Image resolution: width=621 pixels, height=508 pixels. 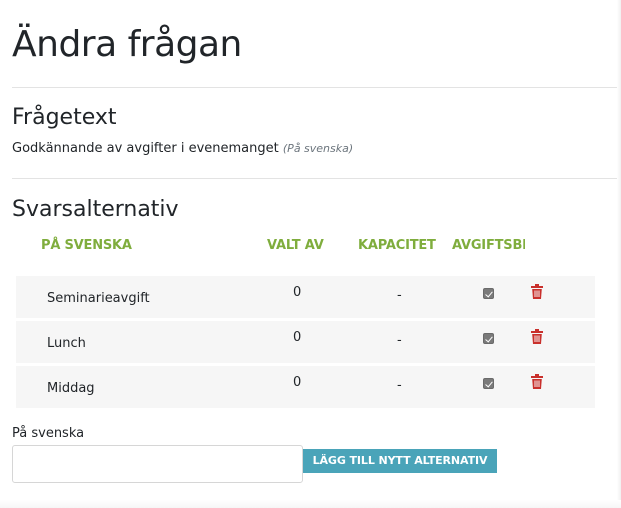 What do you see at coordinates (71, 389) in the screenshot?
I see `option-name: Middag` at bounding box center [71, 389].